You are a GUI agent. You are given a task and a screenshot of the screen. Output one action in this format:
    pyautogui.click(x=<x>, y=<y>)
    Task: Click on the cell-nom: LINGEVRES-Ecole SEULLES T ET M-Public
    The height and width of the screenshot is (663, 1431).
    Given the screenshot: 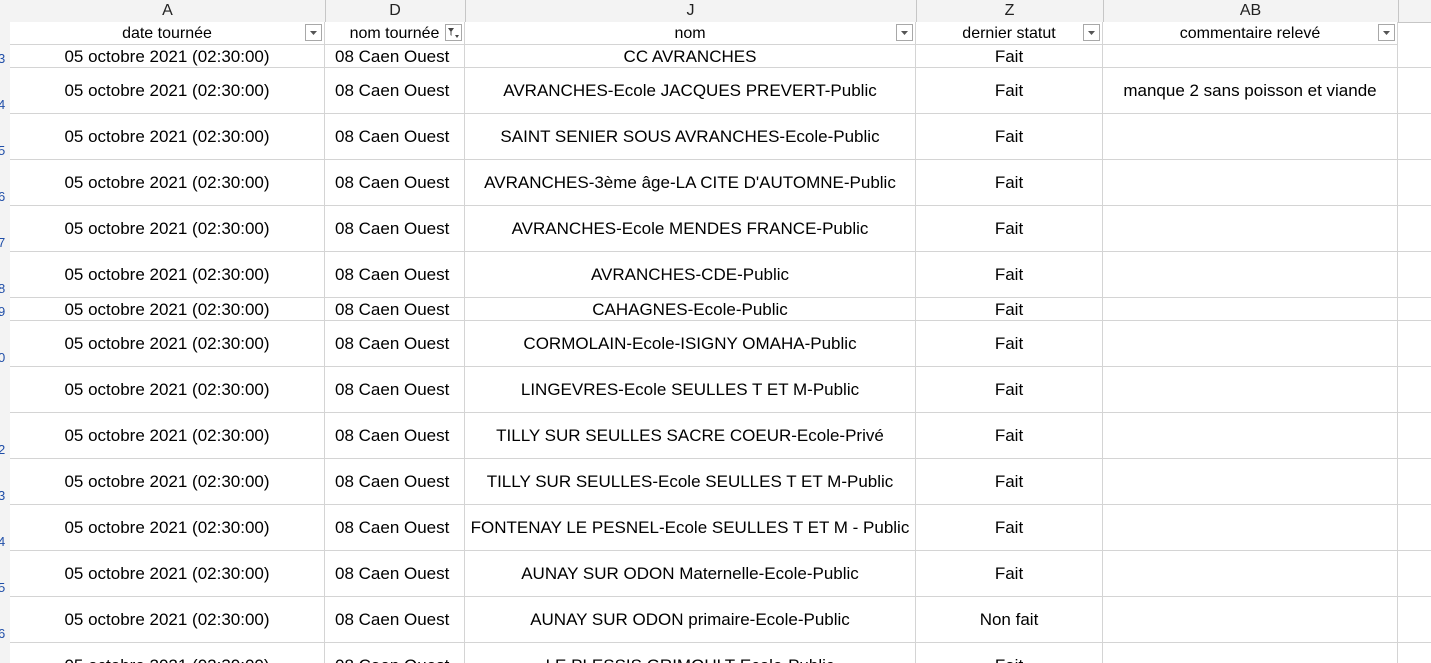 What is the action you would take?
    pyautogui.click(x=690, y=390)
    